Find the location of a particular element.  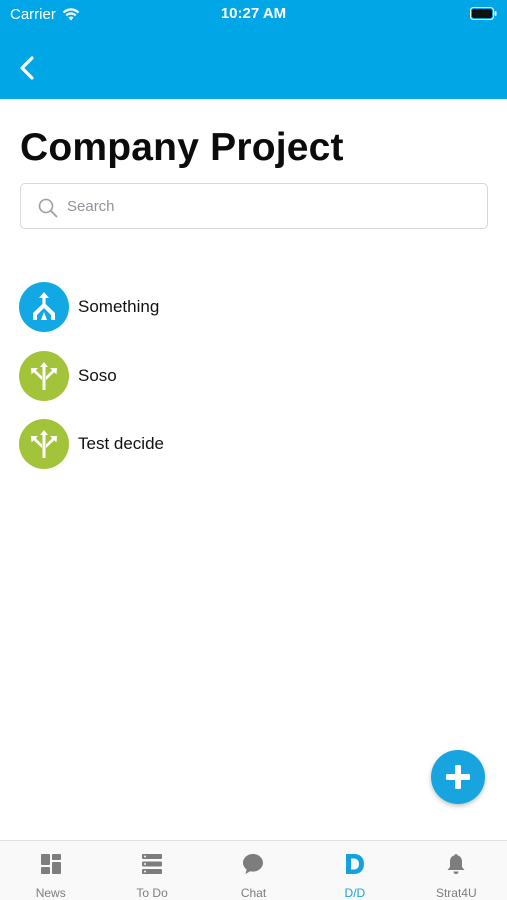

list-item: Something is located at coordinates (253, 307).